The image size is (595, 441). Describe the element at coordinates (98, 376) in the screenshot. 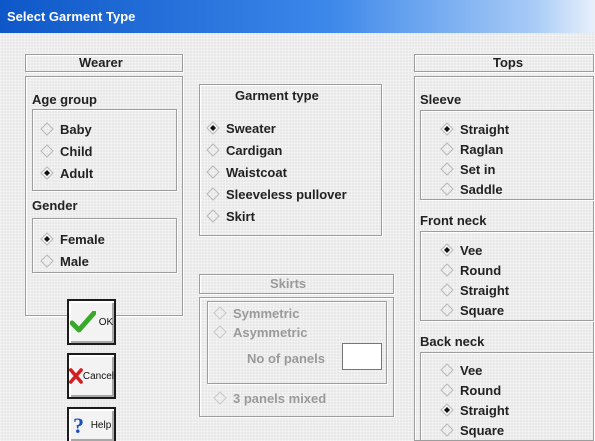

I see `cancel-label: Cancel` at that location.